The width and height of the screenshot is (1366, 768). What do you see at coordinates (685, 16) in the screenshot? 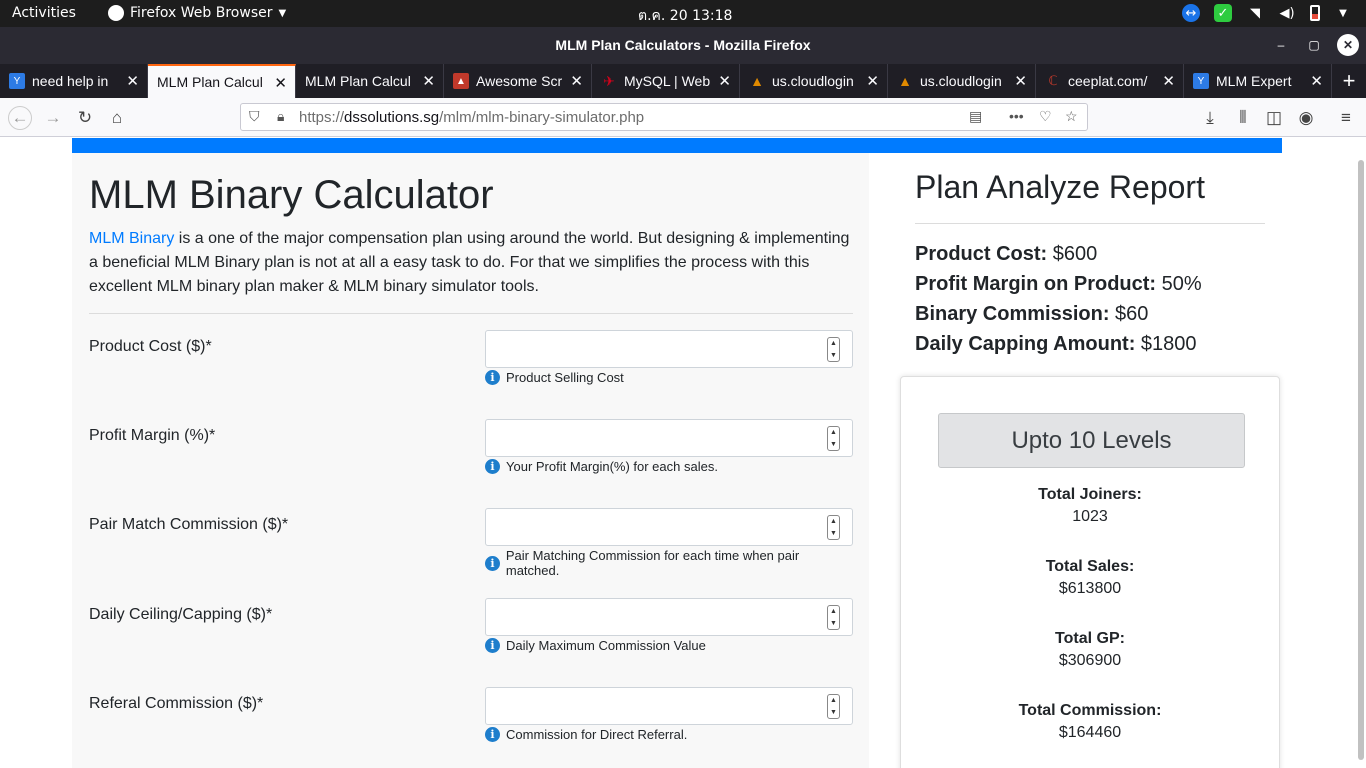
I see `clock: ต.ค. 20 13:18` at bounding box center [685, 16].